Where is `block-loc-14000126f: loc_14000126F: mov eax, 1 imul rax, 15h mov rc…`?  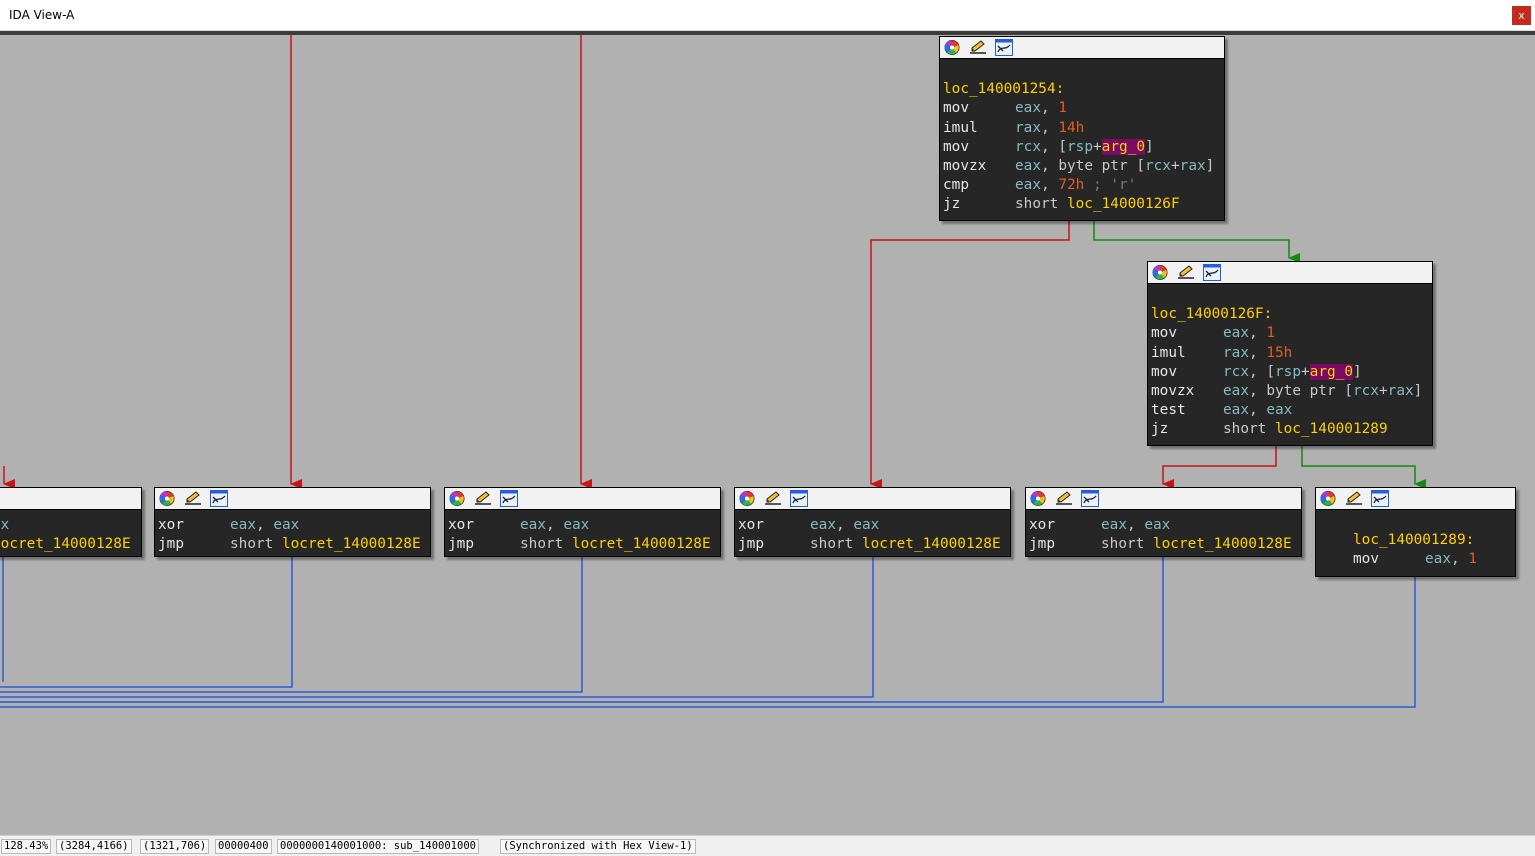
block-loc-14000126f: loc_14000126F: mov eax, 1 imul rax, 15h mov rc… is located at coordinates (1290, 353).